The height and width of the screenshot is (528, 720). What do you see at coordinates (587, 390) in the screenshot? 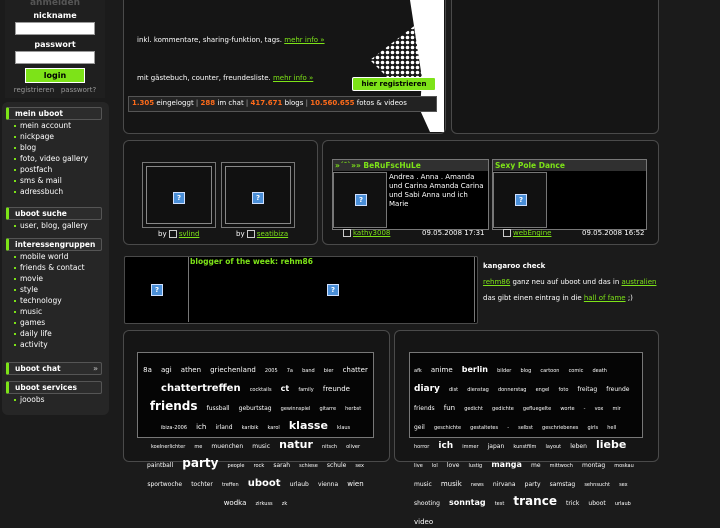
I see `tag-link: freitag` at bounding box center [587, 390].